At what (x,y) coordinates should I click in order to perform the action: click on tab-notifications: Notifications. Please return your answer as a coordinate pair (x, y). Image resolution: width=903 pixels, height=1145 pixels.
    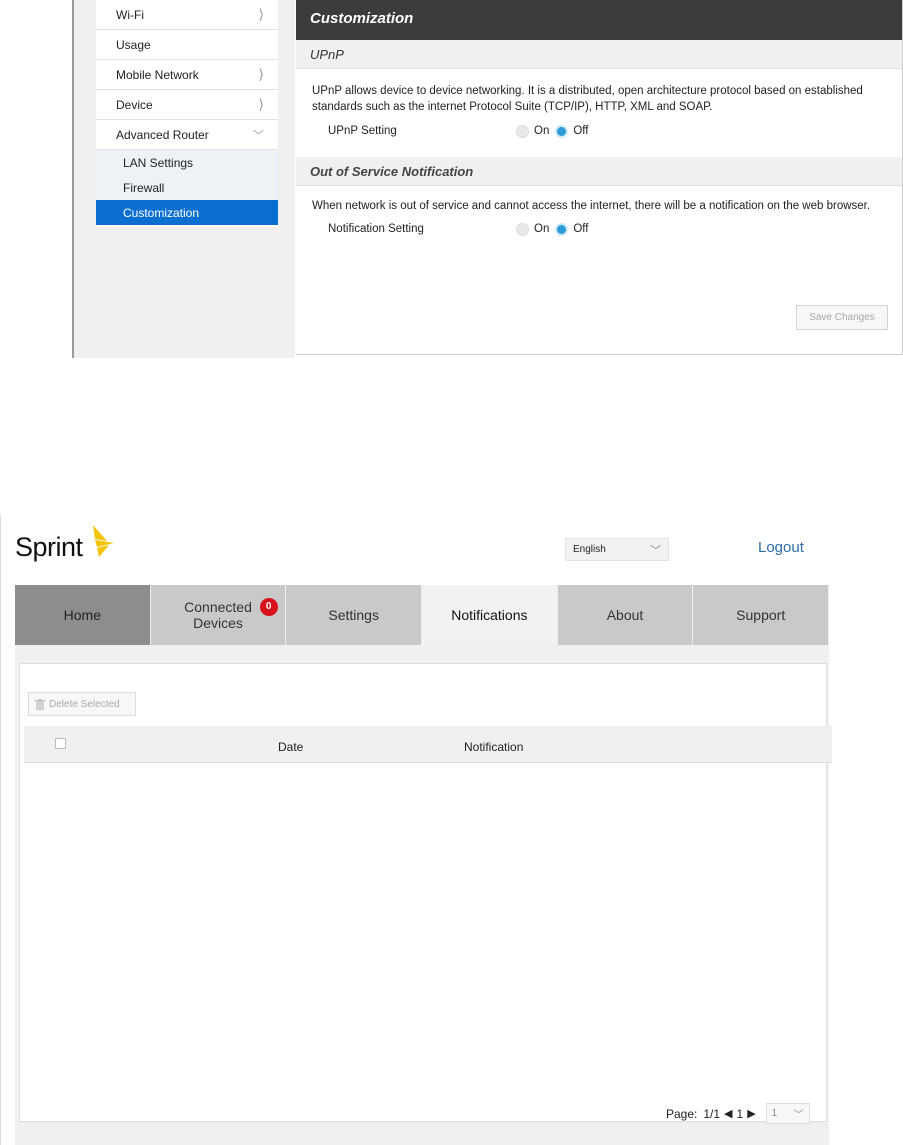
    Looking at the image, I should click on (490, 615).